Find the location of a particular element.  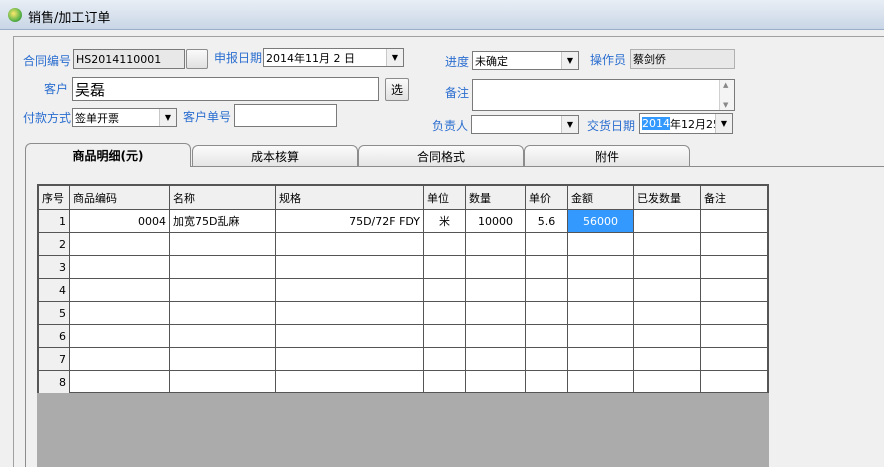

table-row: 4 is located at coordinates (403, 290).